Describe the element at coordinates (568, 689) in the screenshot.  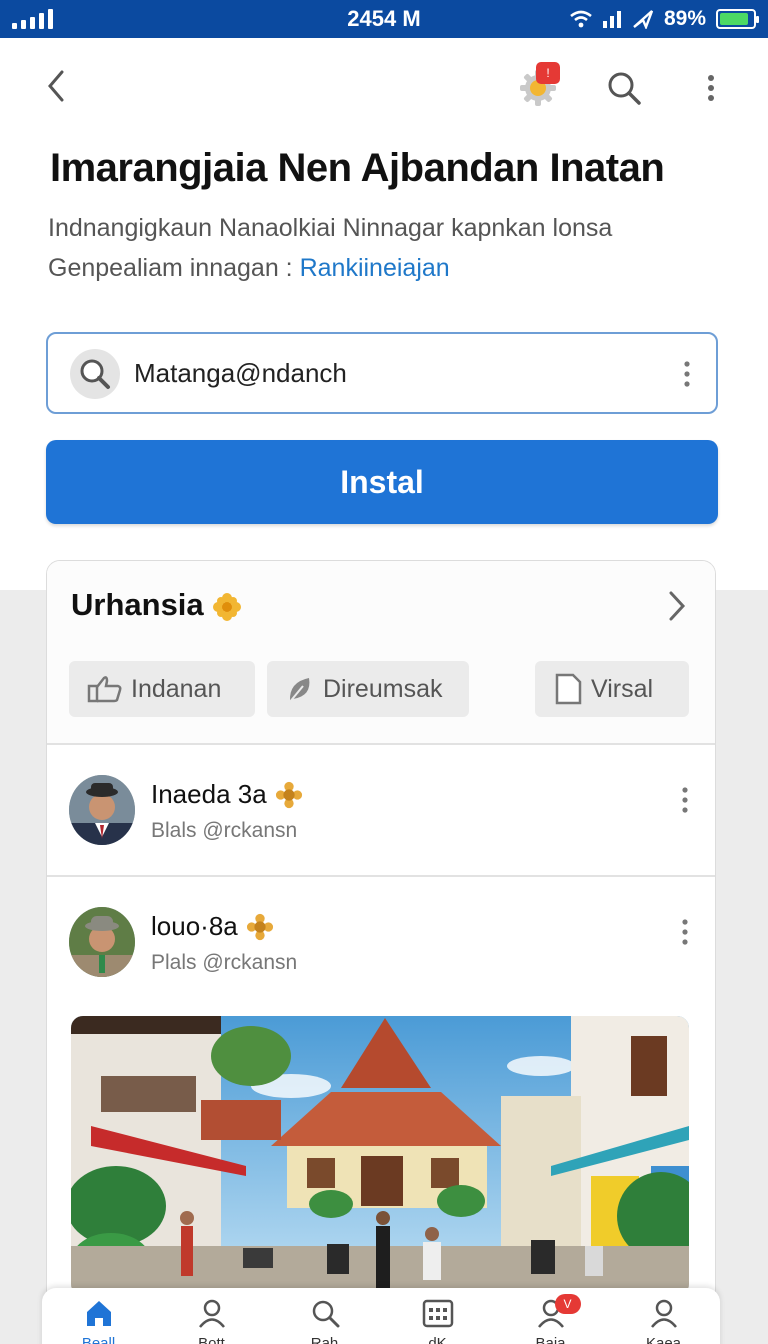
I see `document-icon` at that location.